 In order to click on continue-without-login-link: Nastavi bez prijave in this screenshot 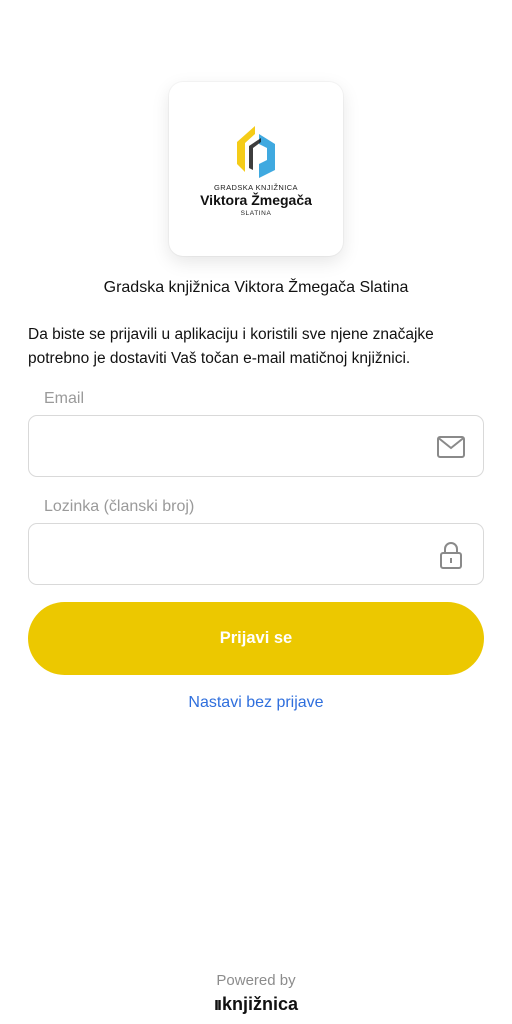, I will do `click(256, 703)`.